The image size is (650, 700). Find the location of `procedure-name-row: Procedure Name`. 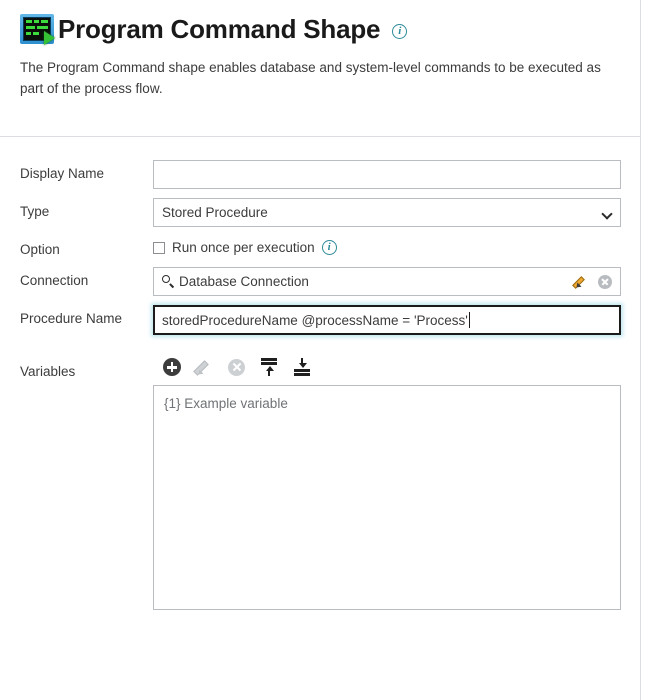

procedure-name-row: Procedure Name is located at coordinates (320, 320).